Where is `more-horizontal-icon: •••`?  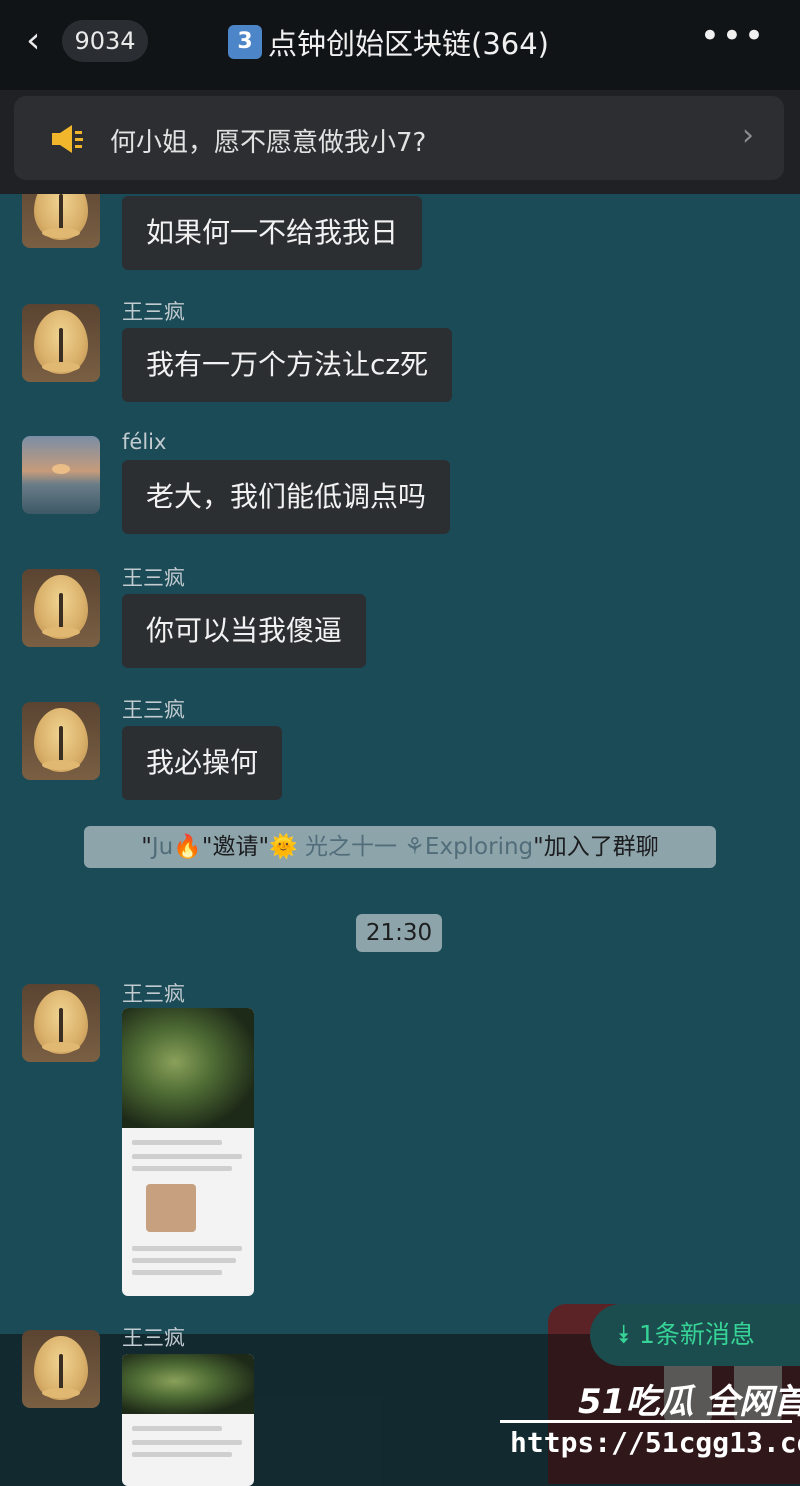 more-horizontal-icon: ••• is located at coordinates (733, 36).